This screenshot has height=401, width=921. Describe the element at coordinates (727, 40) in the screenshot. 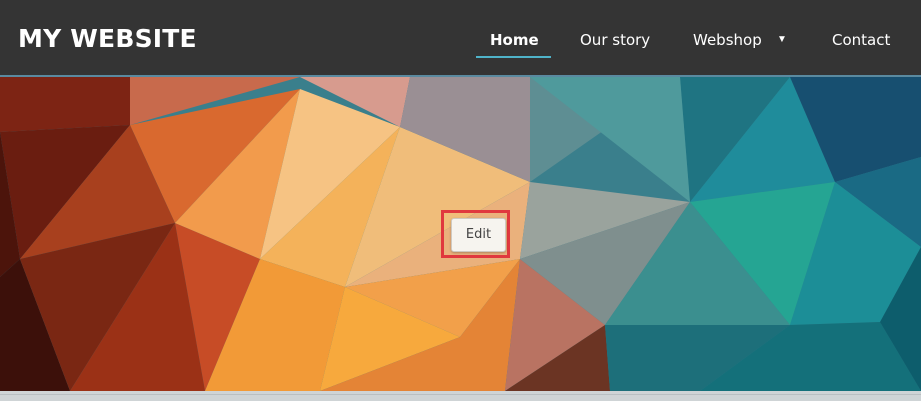

I see `nav-item-webshop: Webshop` at that location.